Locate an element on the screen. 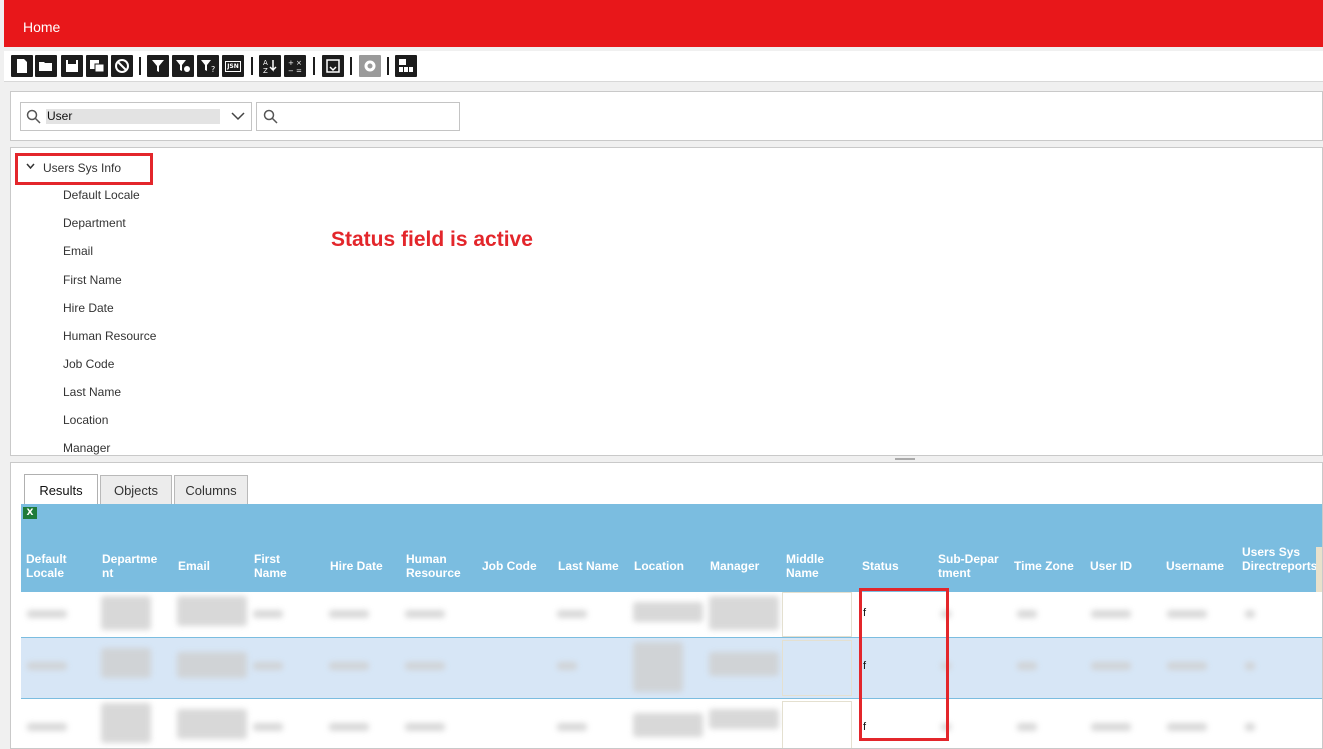 The image size is (1323, 749). column-header-last-name: Last Name is located at coordinates (588, 566).